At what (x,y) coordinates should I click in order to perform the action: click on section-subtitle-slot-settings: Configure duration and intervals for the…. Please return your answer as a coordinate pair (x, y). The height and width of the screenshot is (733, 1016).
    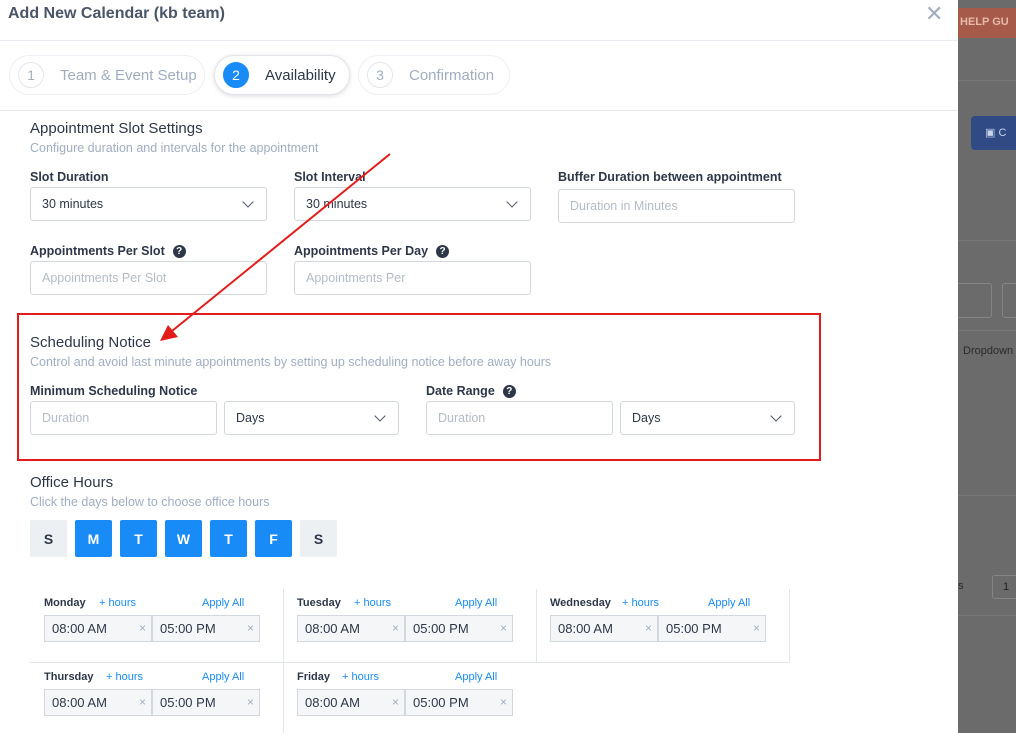
    Looking at the image, I should click on (174, 148).